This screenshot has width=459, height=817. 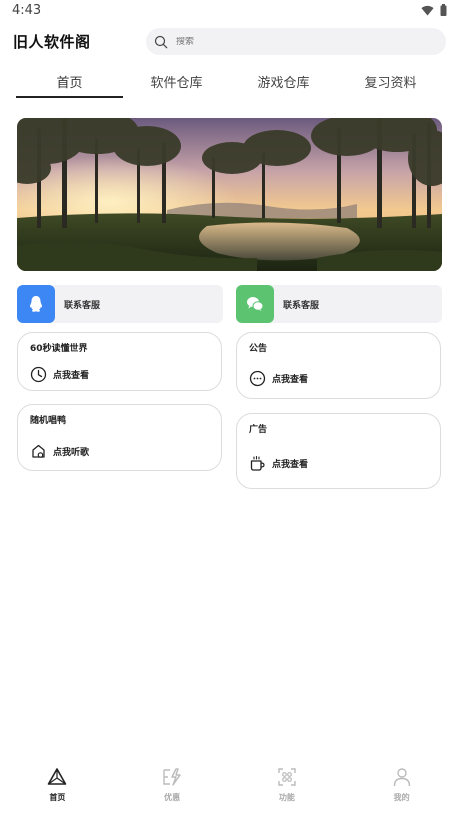 I want to click on user-icon, so click(x=401, y=777).